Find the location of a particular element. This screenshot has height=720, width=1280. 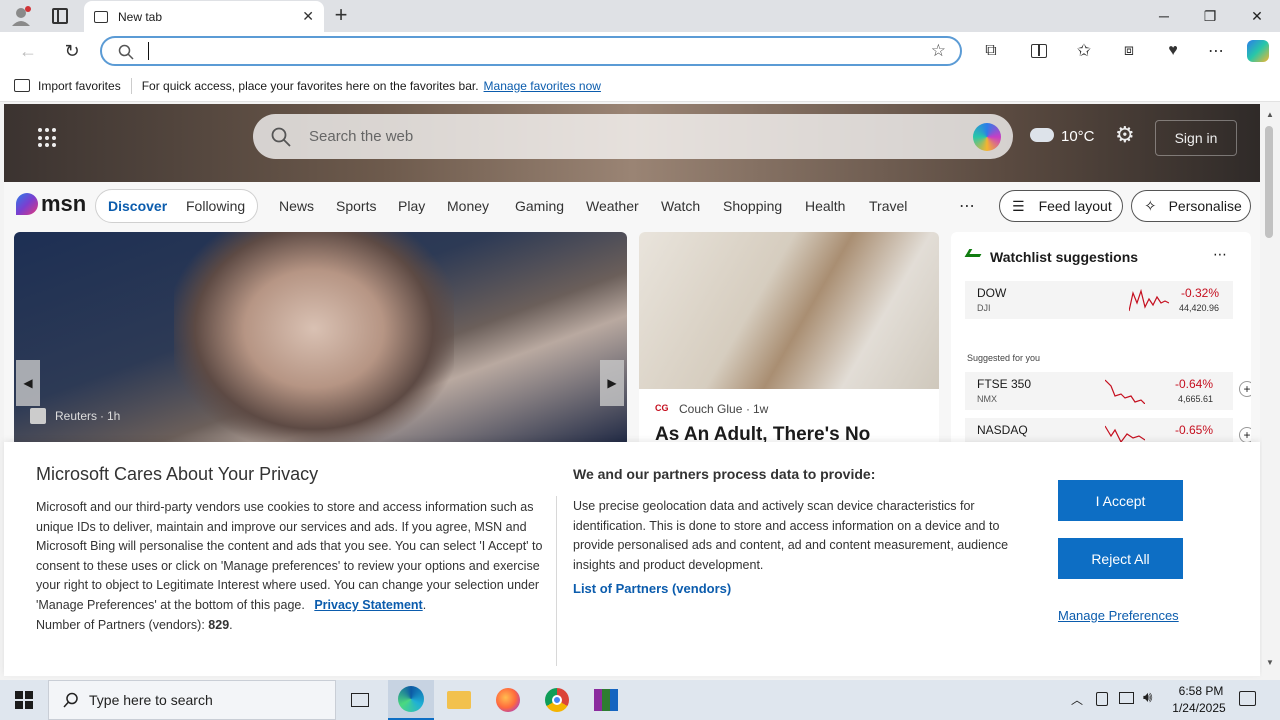

profile-icon is located at coordinates (21, 16).